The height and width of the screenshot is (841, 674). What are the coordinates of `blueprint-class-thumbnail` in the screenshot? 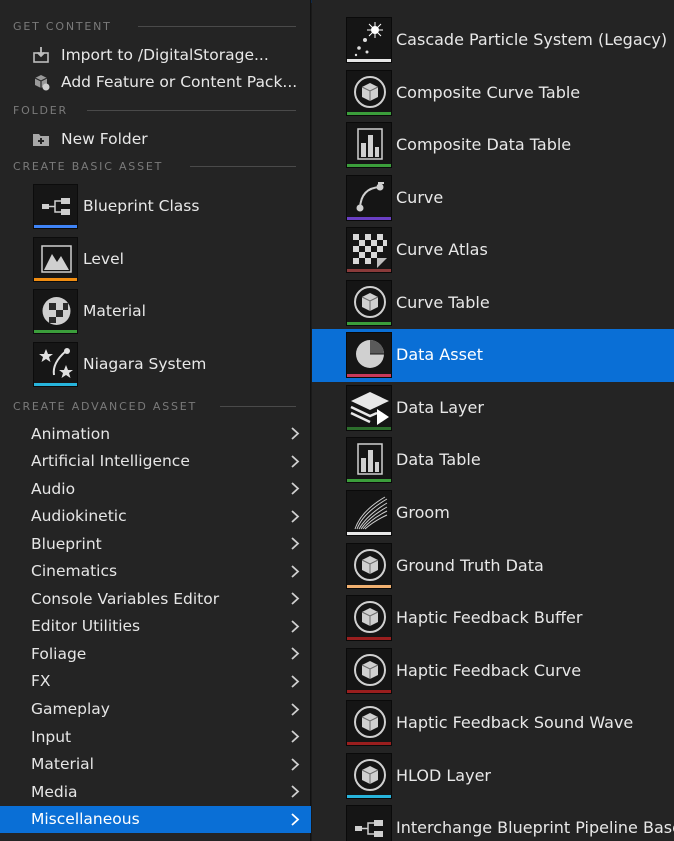 It's located at (55, 206).